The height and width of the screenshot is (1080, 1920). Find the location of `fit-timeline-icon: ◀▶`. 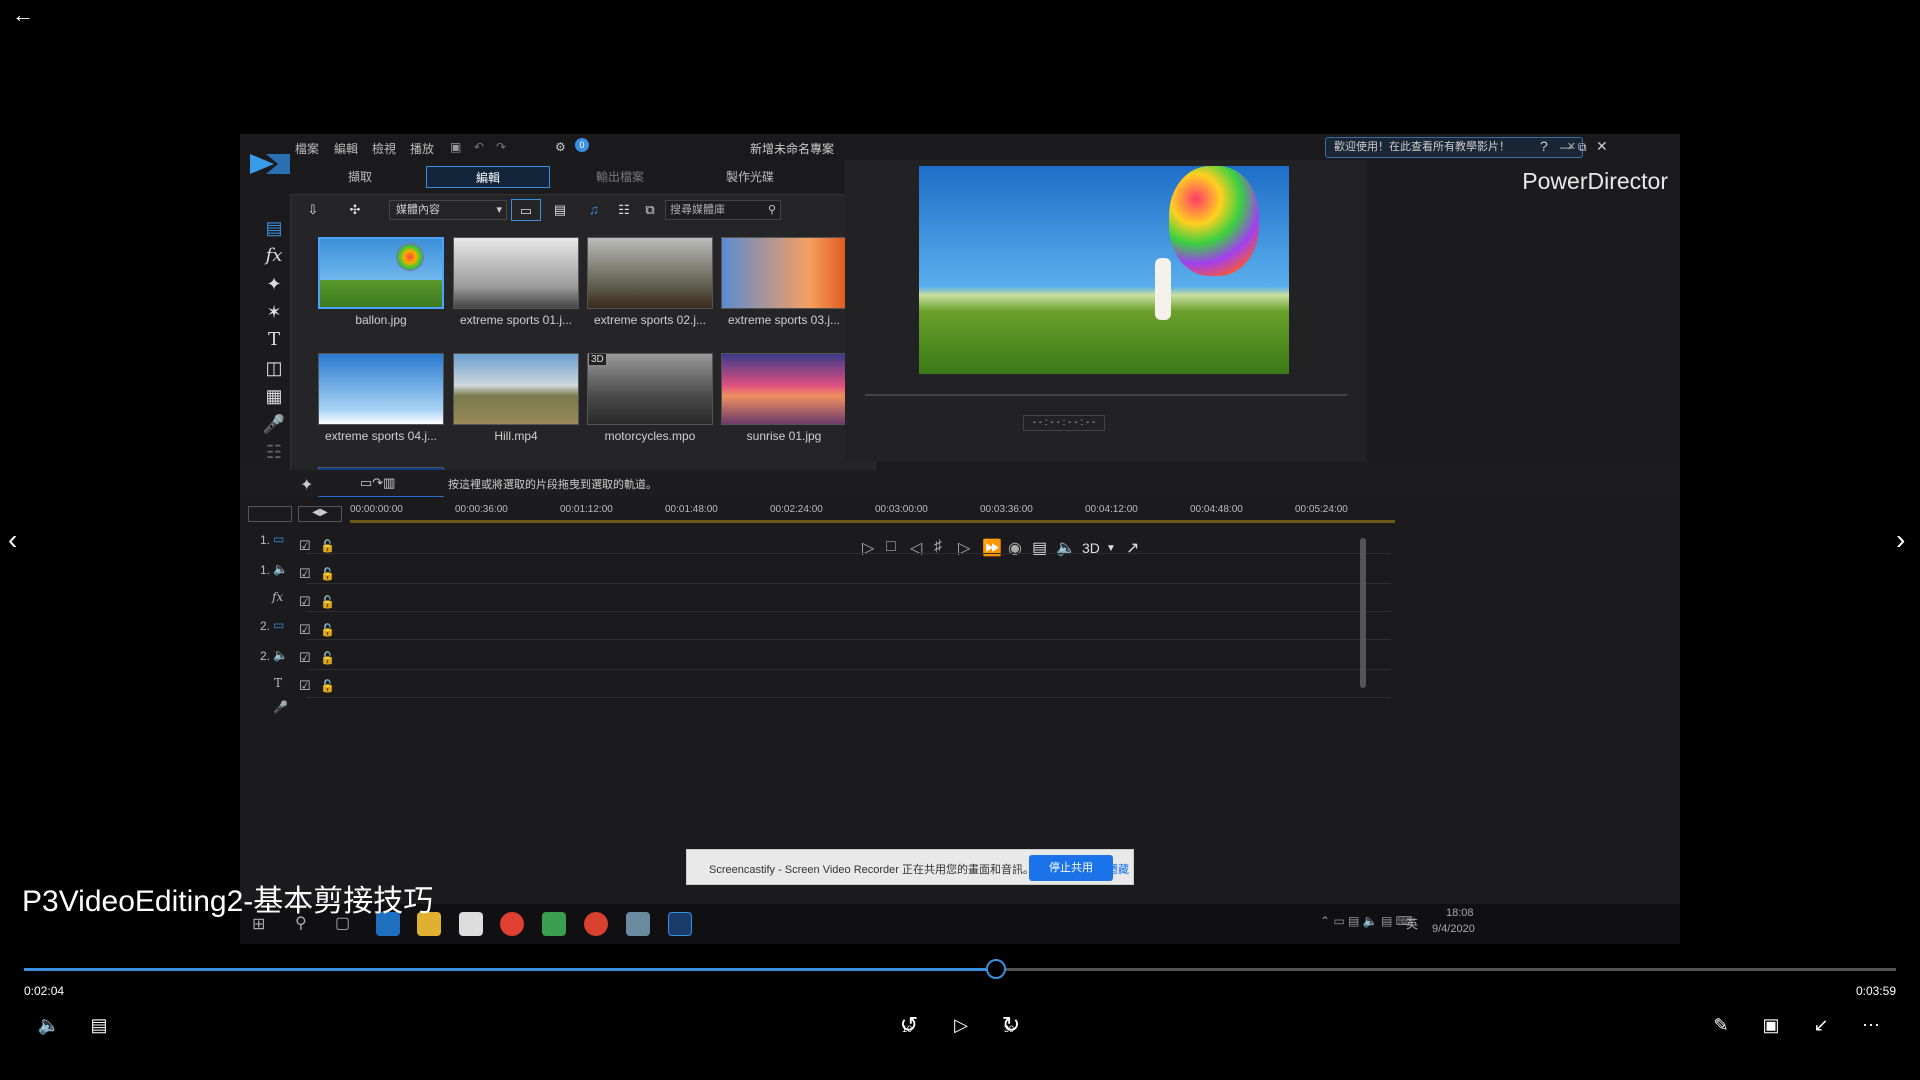

fit-timeline-icon: ◀▶ is located at coordinates (320, 514).